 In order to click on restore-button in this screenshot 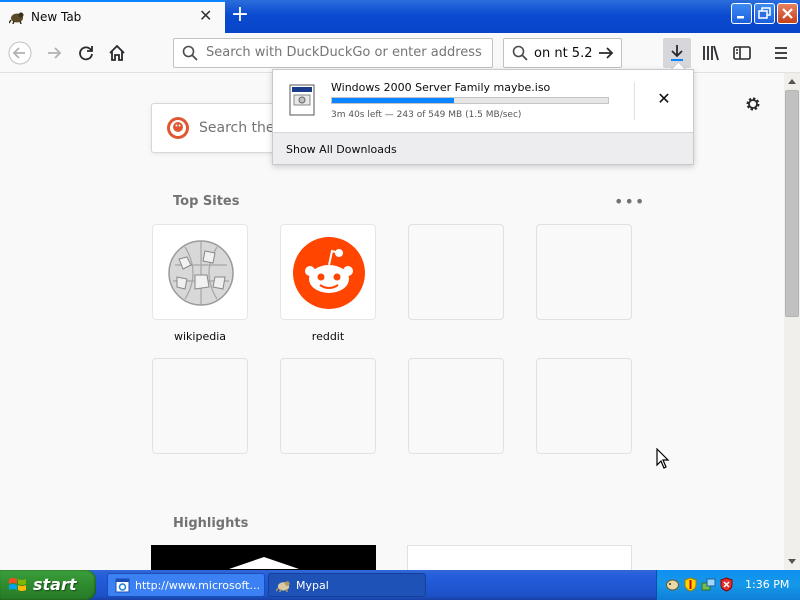, I will do `click(764, 13)`.